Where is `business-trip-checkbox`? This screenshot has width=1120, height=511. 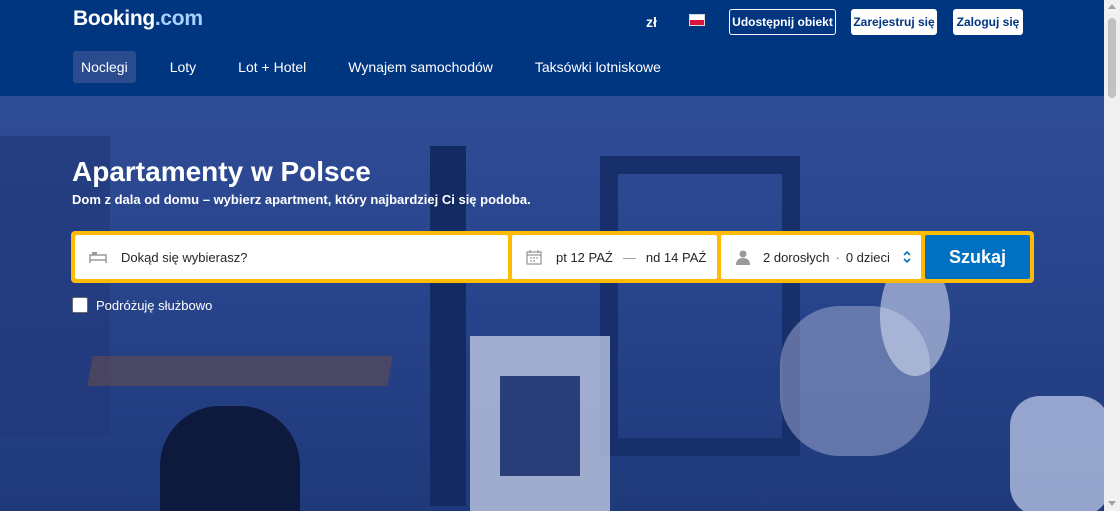 business-trip-checkbox is located at coordinates (80, 305).